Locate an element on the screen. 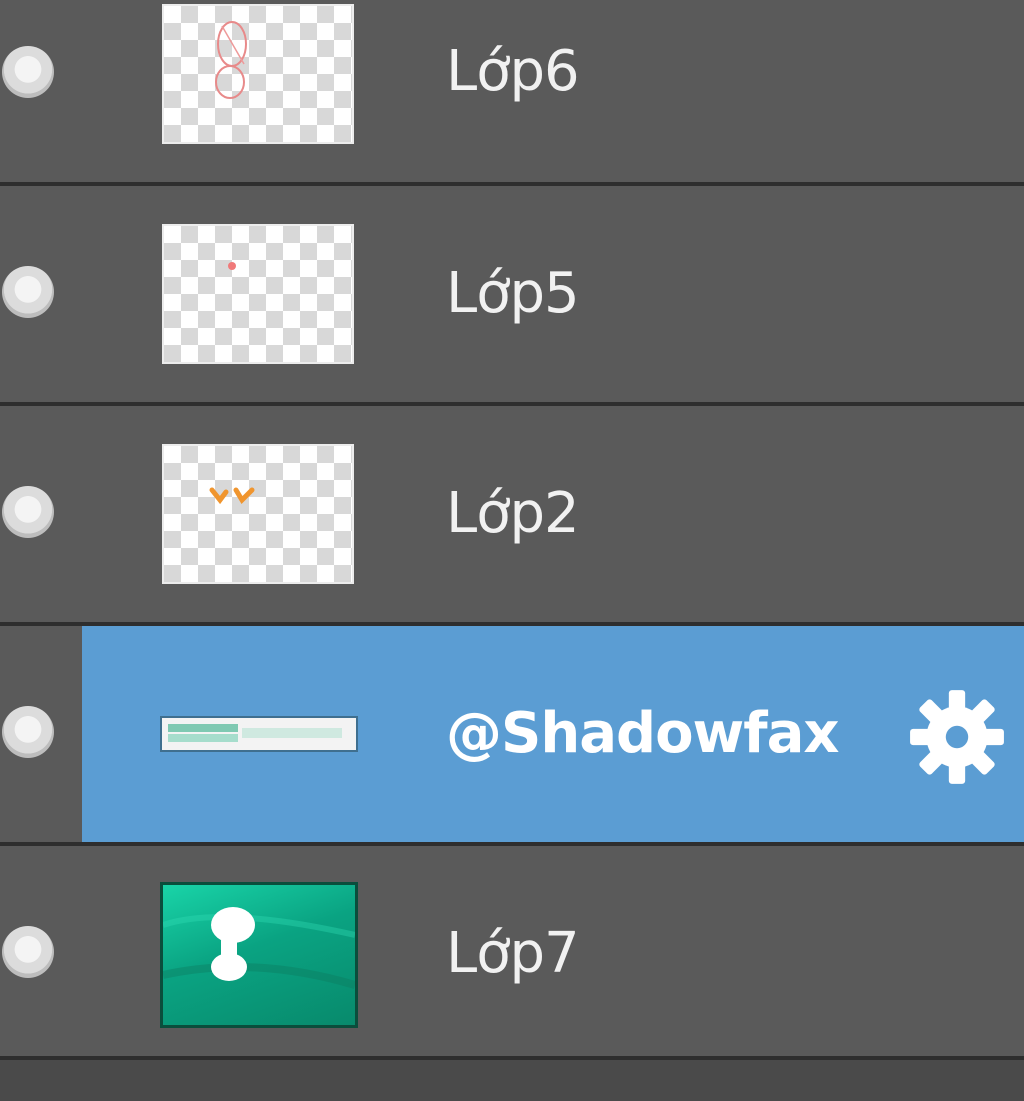 The image size is (1024, 1101). text-strip-icon is located at coordinates (255, 733).